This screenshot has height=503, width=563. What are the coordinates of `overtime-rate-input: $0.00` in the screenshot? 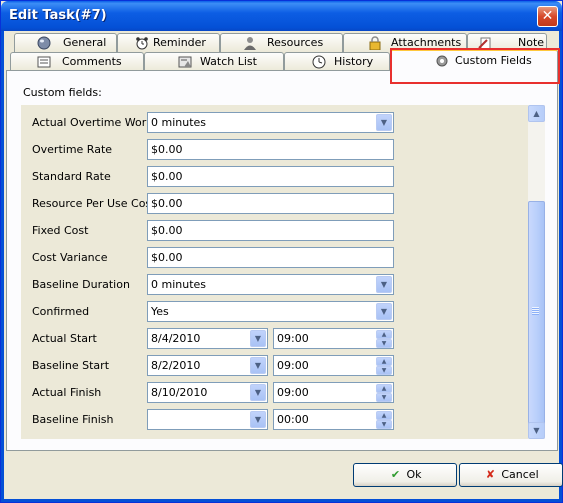 It's located at (270, 149).